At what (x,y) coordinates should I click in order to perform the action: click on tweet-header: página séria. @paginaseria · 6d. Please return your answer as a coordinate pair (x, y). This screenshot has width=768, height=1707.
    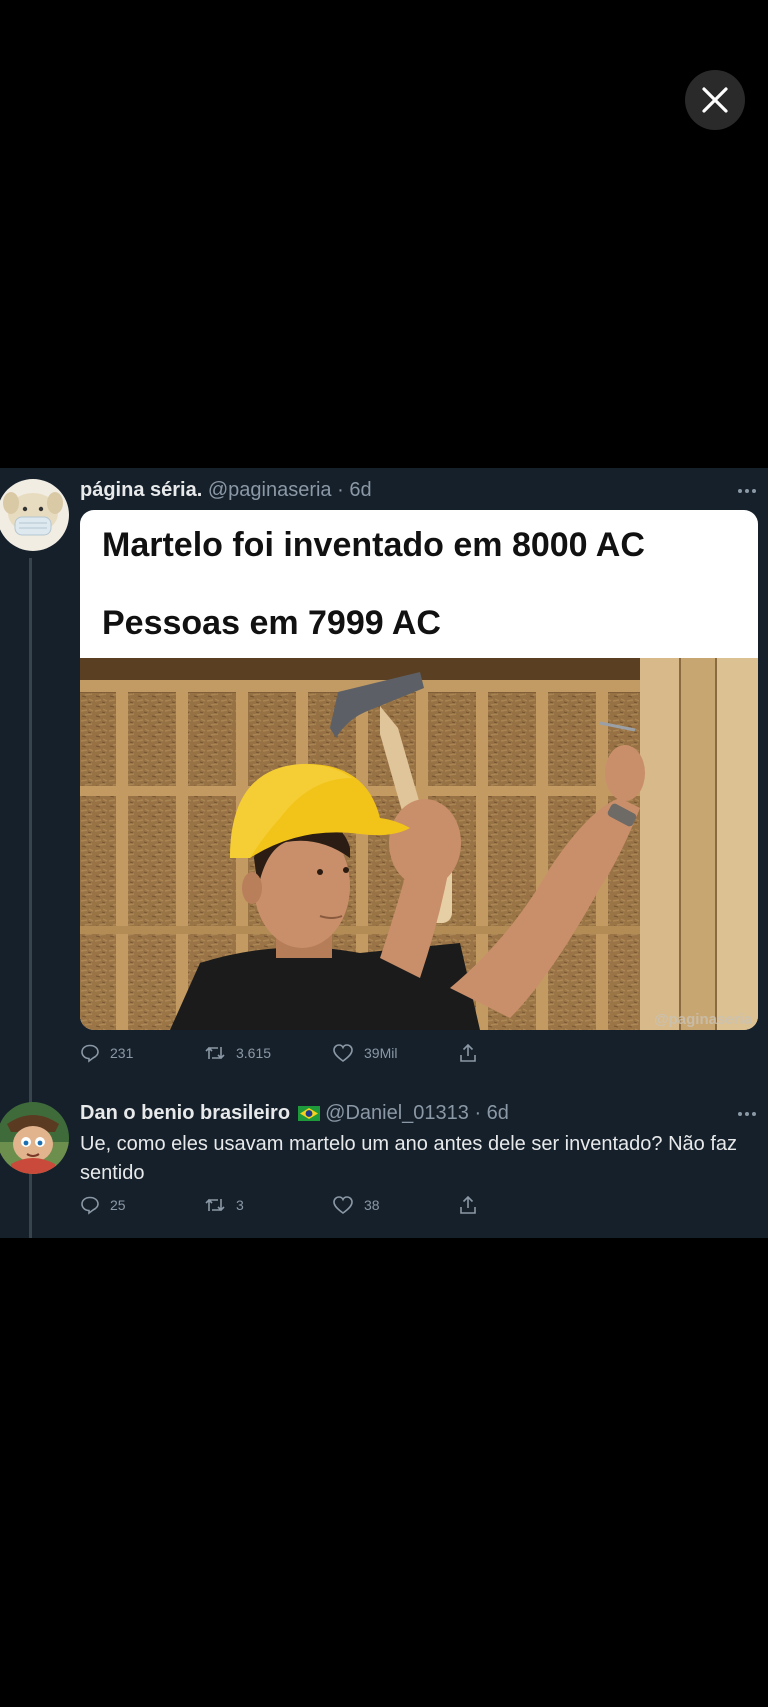
    Looking at the image, I should click on (226, 490).